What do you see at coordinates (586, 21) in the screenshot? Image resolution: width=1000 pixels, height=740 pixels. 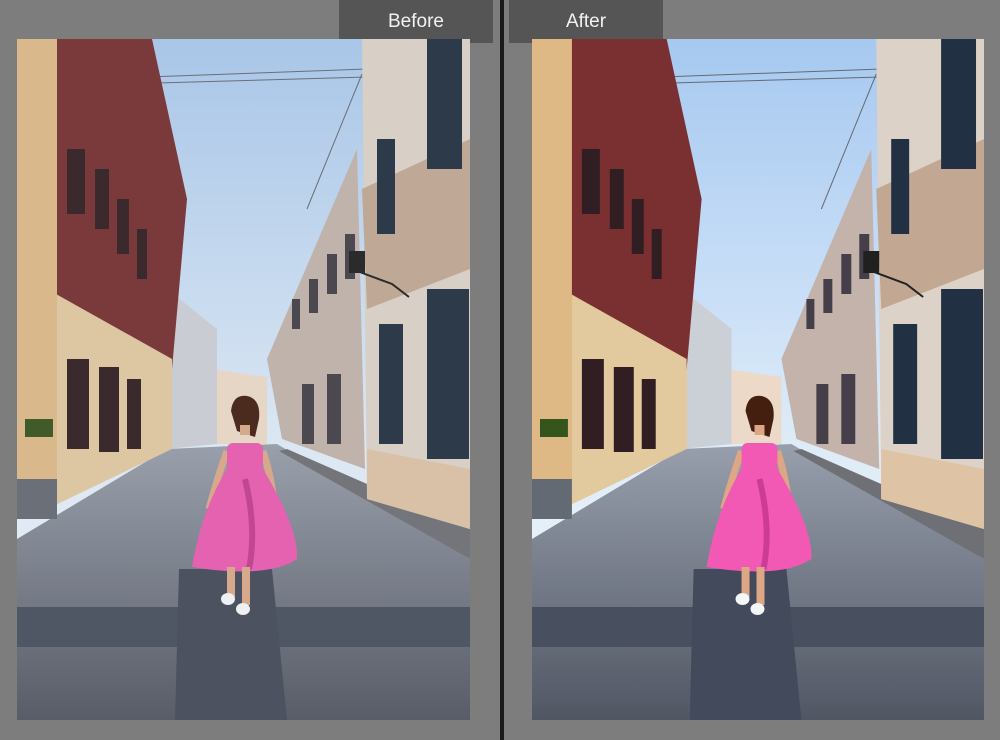 I see `after-label: After` at bounding box center [586, 21].